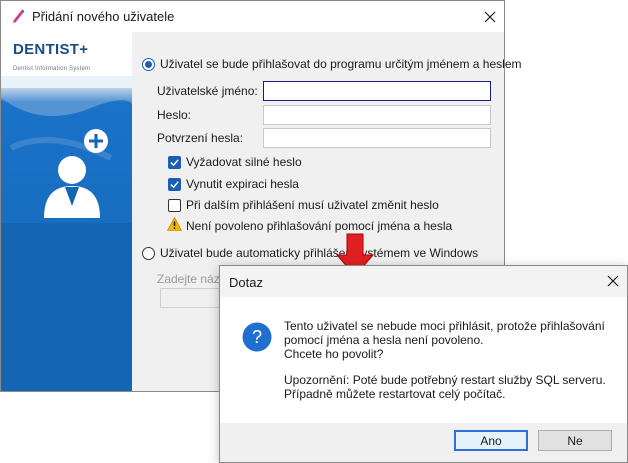 This screenshot has height=463, width=628. Describe the element at coordinates (51, 49) in the screenshot. I see `brand-logo: DENTIST+` at that location.